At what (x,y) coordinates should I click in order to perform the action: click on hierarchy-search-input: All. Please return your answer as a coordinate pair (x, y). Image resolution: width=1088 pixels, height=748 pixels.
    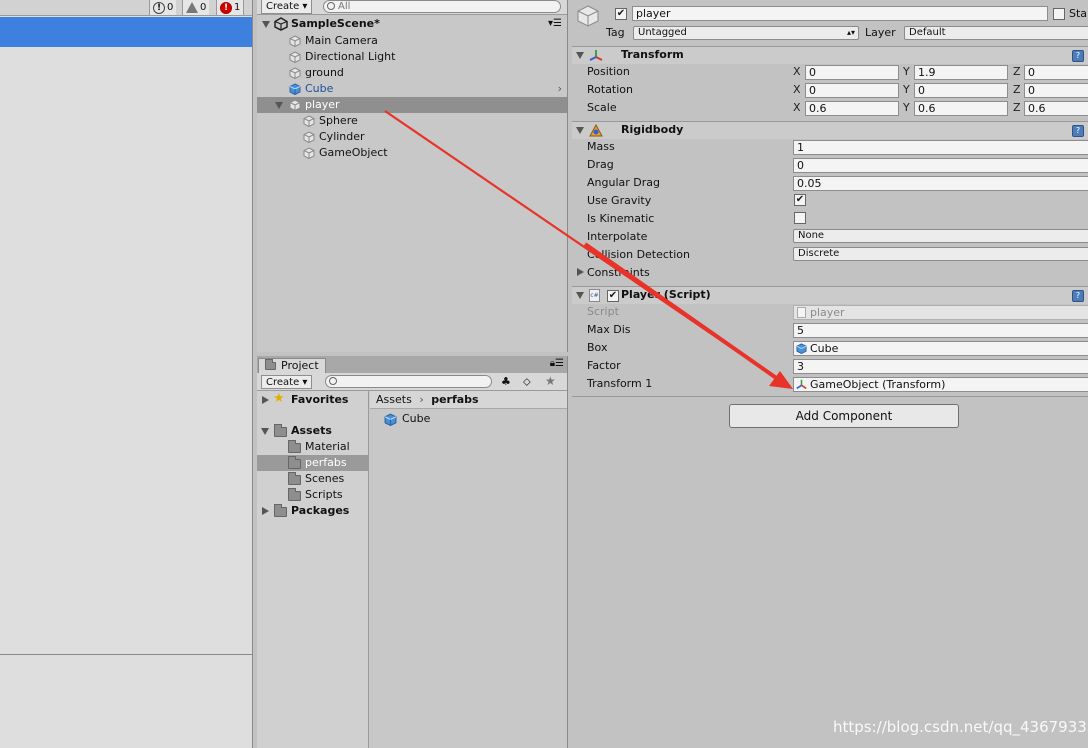
    Looking at the image, I should click on (442, 6).